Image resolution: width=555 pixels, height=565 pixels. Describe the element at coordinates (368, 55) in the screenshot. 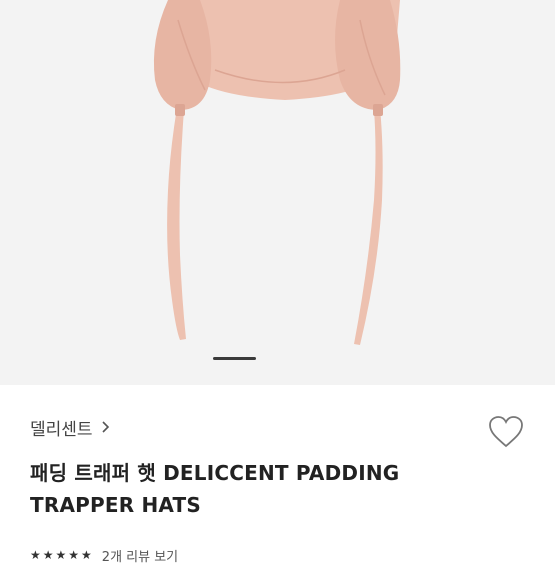

I see `hat-right-earflap` at that location.